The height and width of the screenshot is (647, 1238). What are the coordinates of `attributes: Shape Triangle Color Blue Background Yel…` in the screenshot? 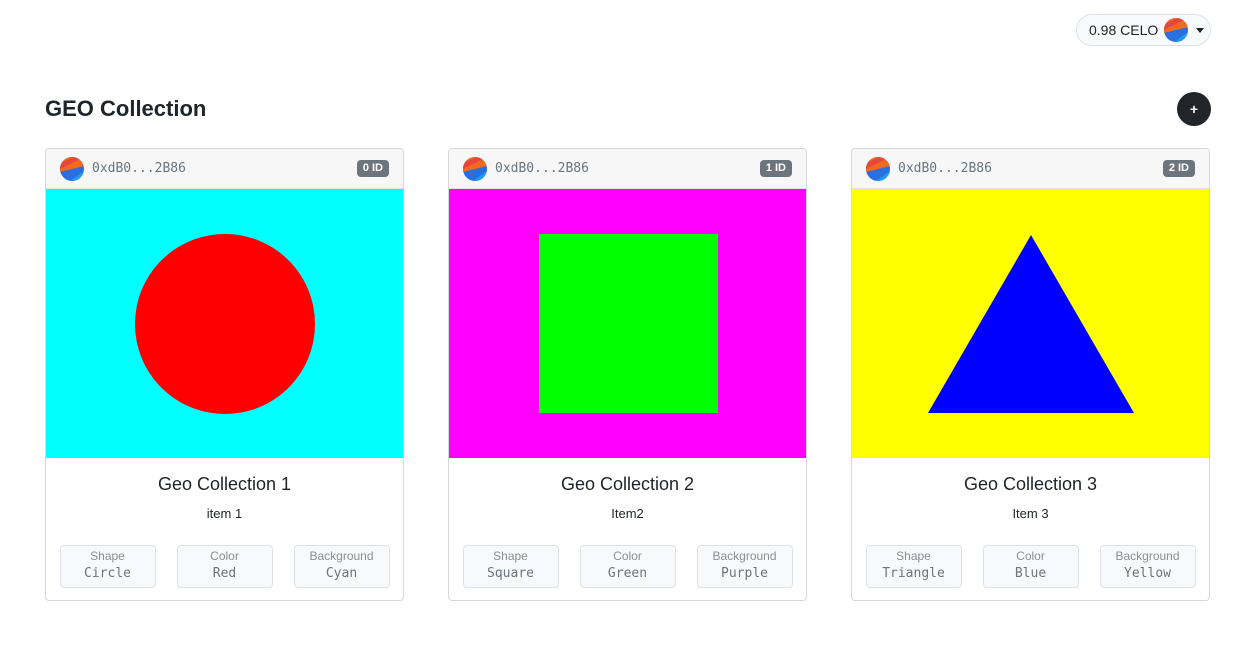 It's located at (1030, 566).